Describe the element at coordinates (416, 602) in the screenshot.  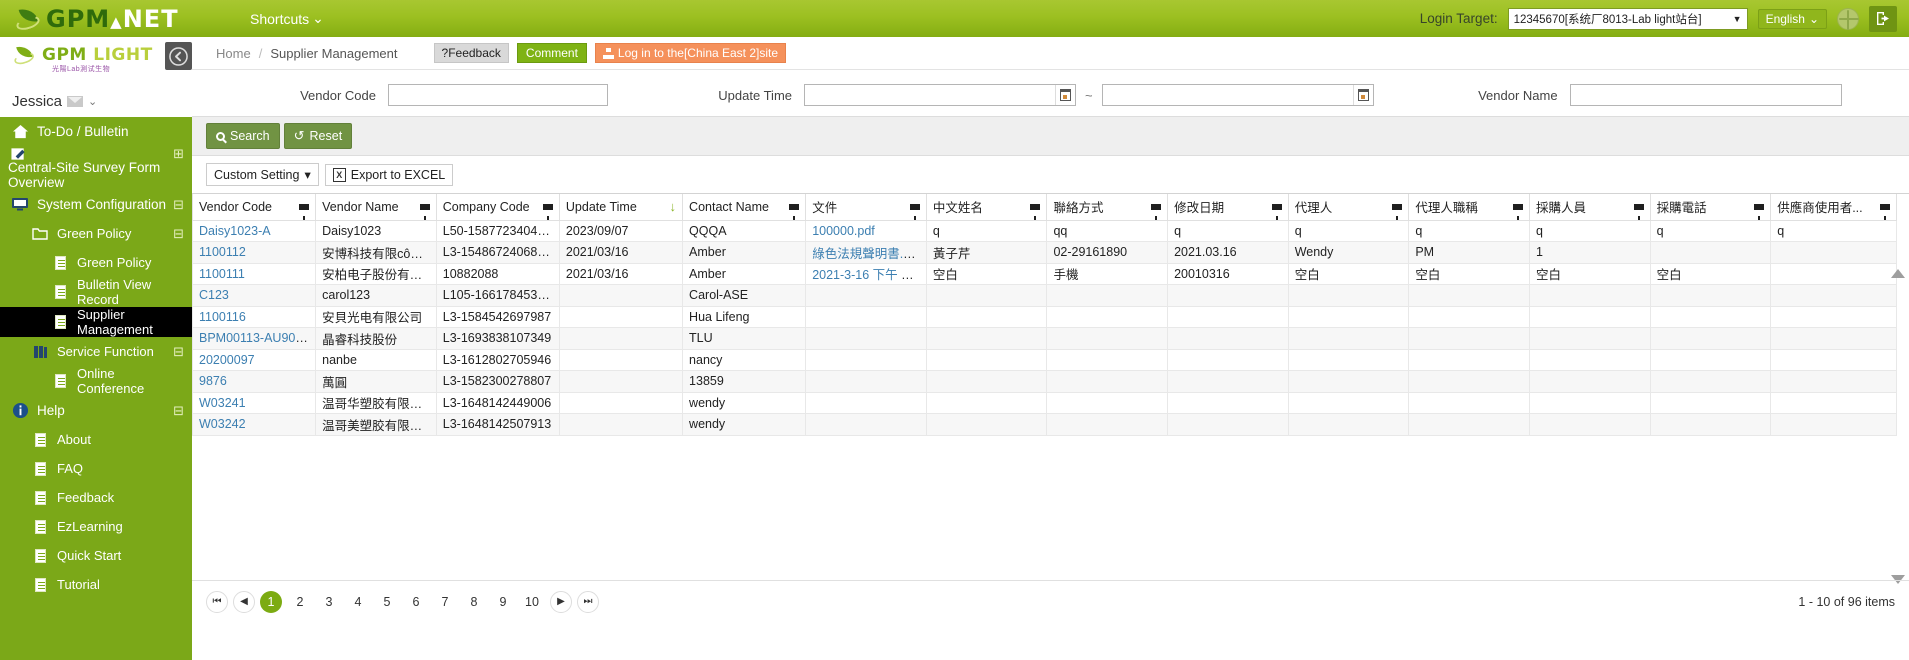
I see `page-number-6: 6` at that location.